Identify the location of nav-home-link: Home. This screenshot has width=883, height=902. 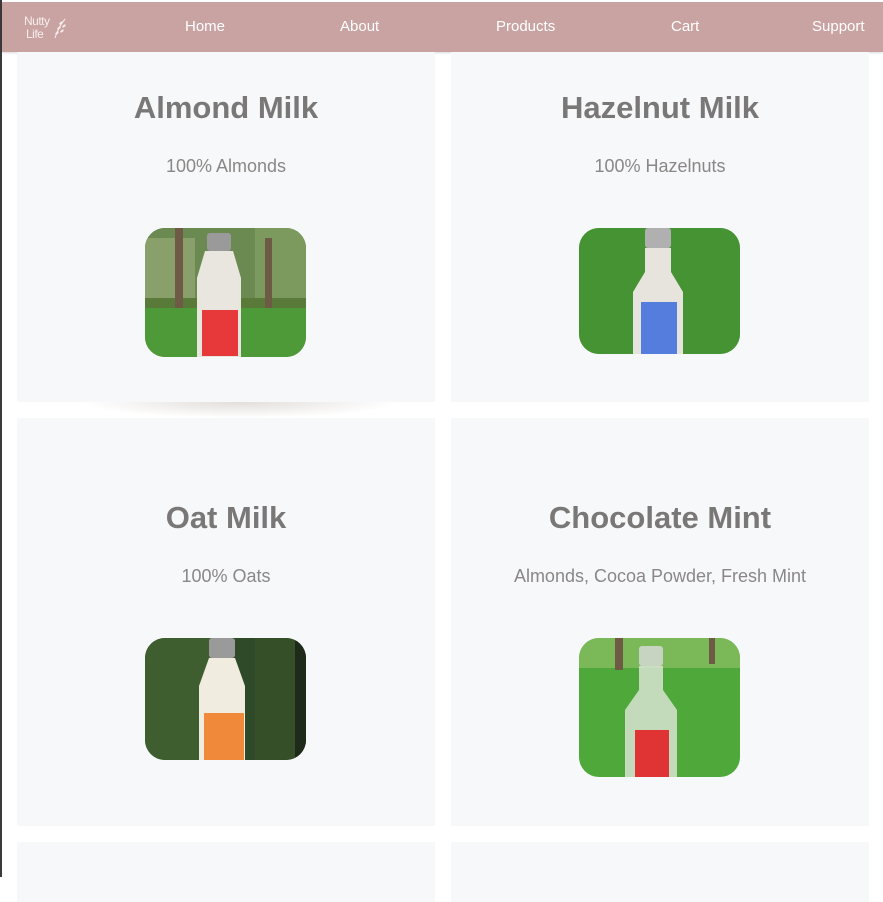
(205, 26).